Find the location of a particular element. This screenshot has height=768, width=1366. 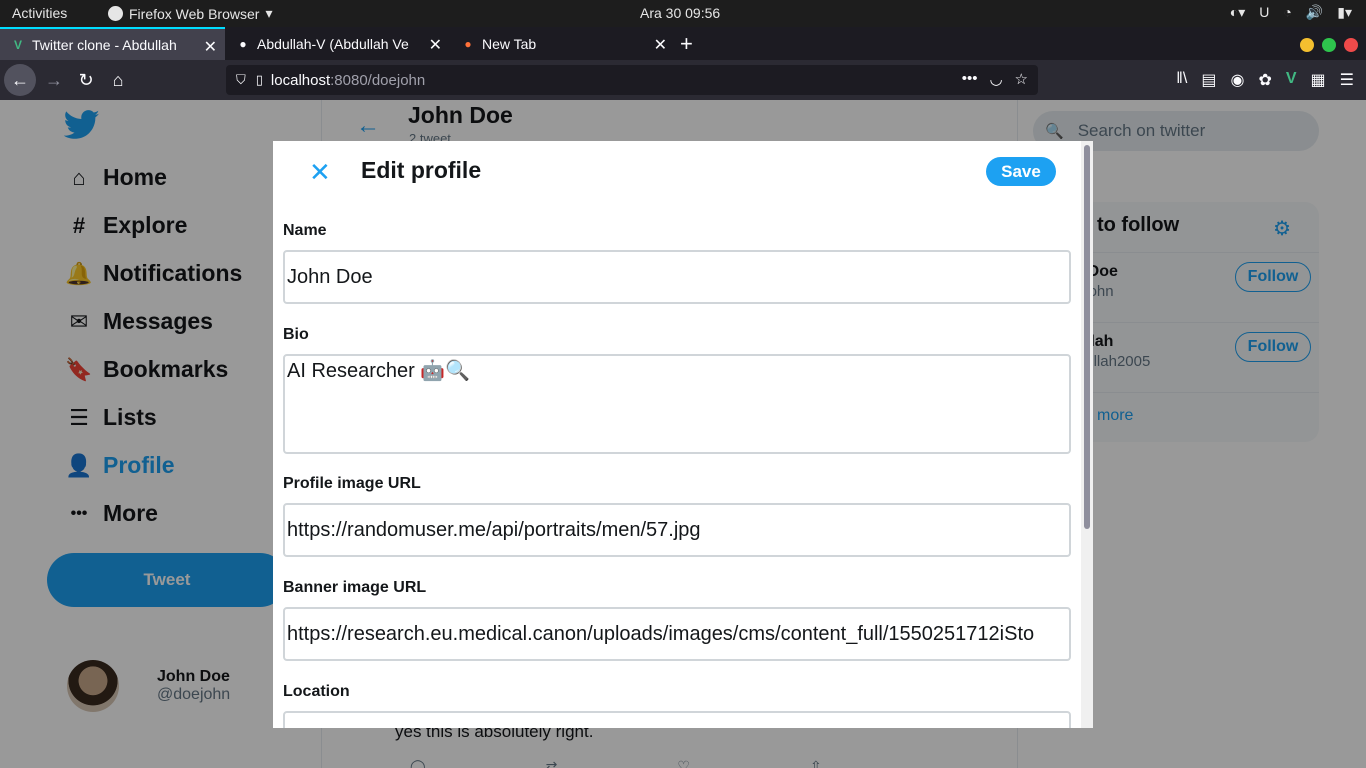

clock: Ara 30 09:56 is located at coordinates (680, 13).